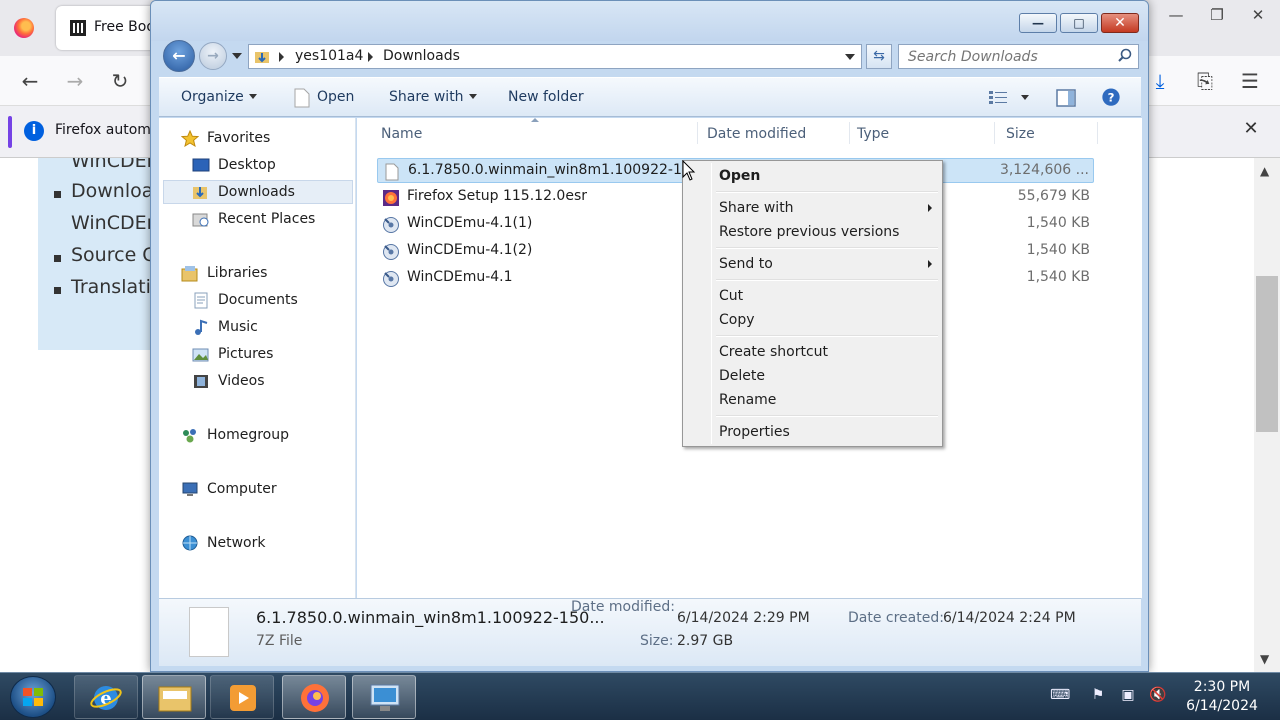 This screenshot has height=720, width=1280. Describe the element at coordinates (174, 697) in the screenshot. I see `explorer-taskbar-button` at that location.